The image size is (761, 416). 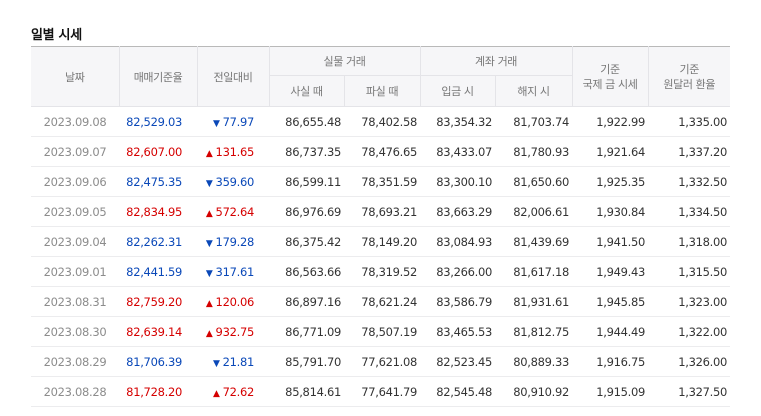 I want to click on cell-base-rate: 82,639.14, so click(x=158, y=331).